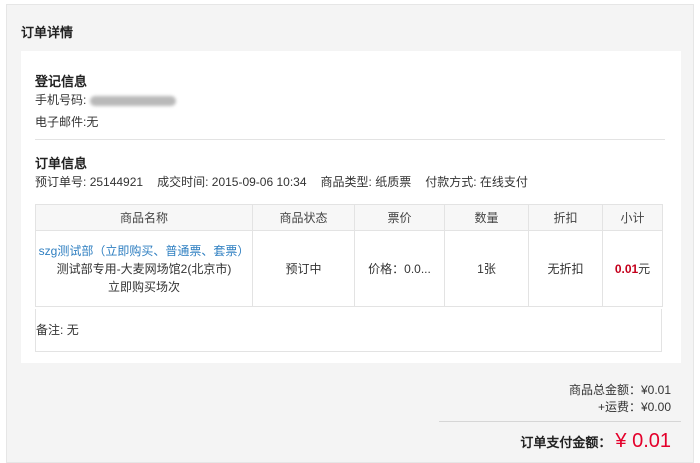  What do you see at coordinates (72, 330) in the screenshot?
I see `remark-value: 无` at bounding box center [72, 330].